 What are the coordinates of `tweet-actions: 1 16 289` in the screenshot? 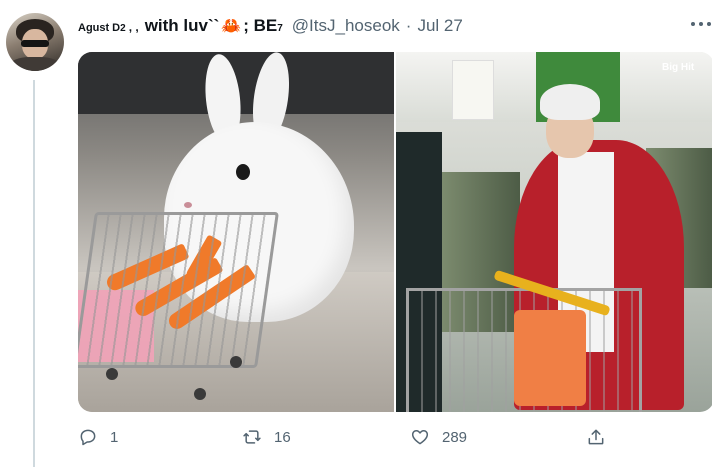 It's located at (396, 437).